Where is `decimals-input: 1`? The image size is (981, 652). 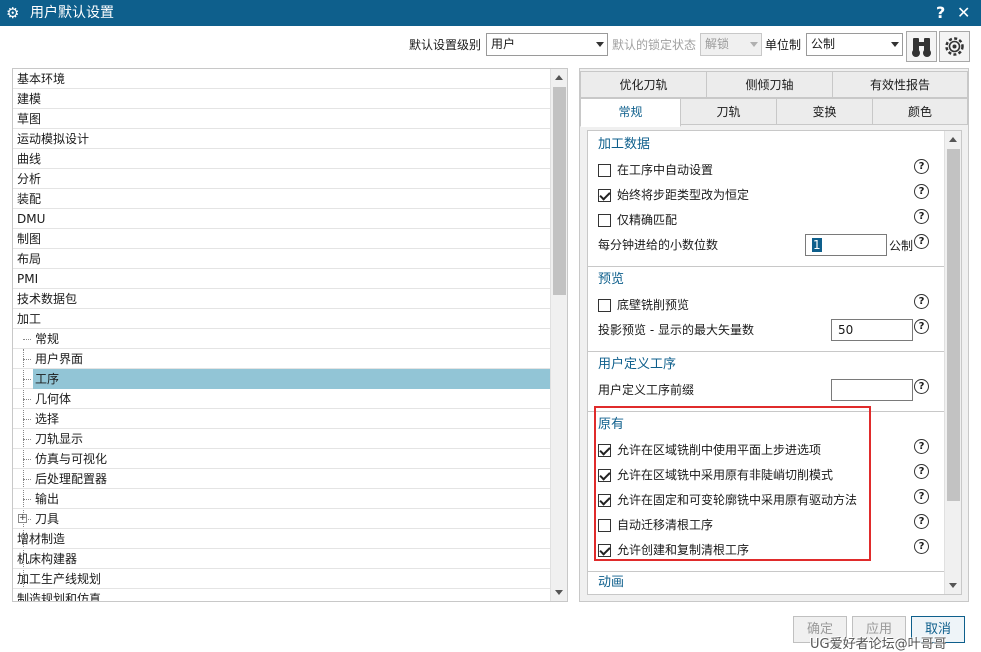 decimals-input: 1 is located at coordinates (846, 245).